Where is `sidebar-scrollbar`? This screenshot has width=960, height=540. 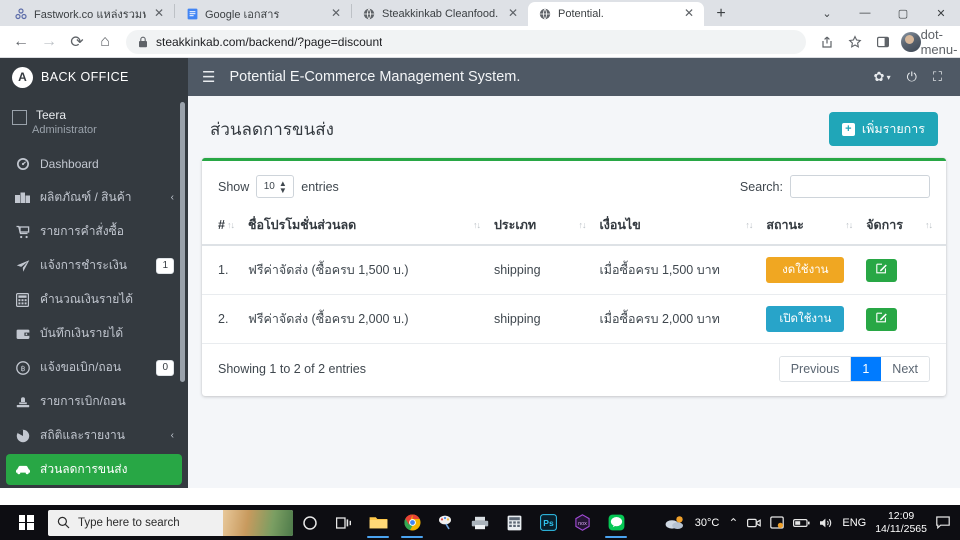 sidebar-scrollbar is located at coordinates (182, 242).